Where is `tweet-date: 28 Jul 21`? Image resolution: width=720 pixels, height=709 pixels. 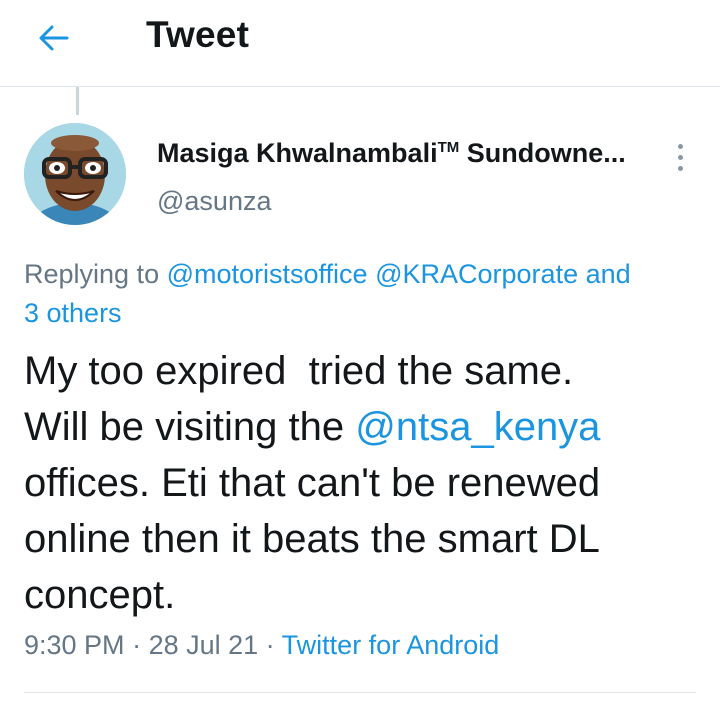
tweet-date: 28 Jul 21 is located at coordinates (203, 645).